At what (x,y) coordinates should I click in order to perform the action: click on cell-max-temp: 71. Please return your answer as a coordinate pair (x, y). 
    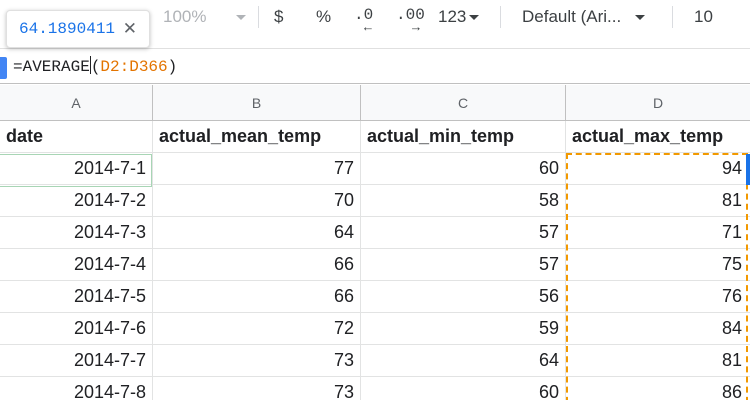
    Looking at the image, I should click on (658, 233).